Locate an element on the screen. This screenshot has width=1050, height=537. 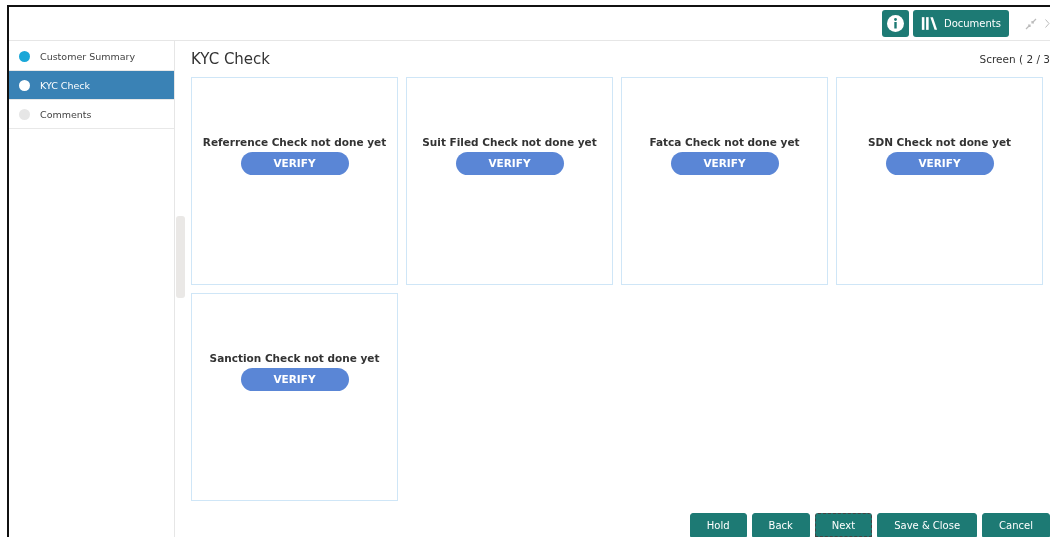
check-message: SDN Check not done yet is located at coordinates (939, 141).